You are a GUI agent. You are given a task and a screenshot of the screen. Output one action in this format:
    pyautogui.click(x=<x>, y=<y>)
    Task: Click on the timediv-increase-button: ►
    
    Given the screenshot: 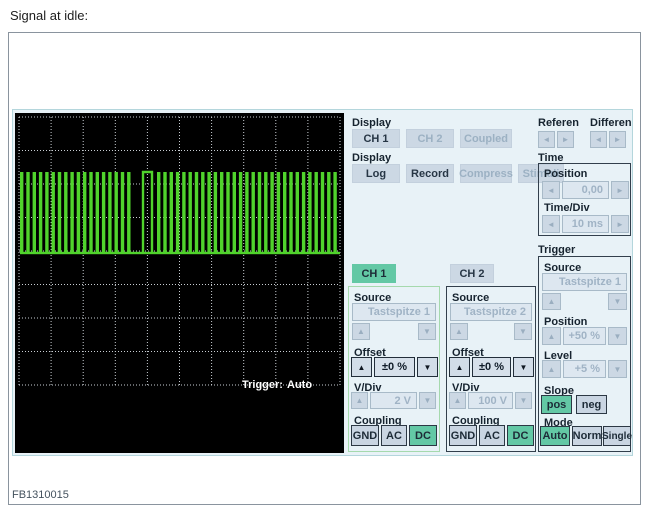 What is the action you would take?
    pyautogui.click(x=620, y=224)
    